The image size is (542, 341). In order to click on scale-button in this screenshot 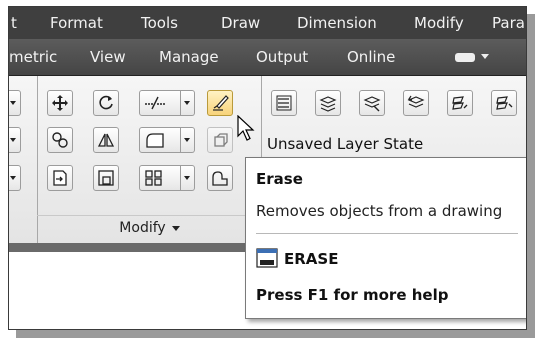, I will do `click(106, 178)`.